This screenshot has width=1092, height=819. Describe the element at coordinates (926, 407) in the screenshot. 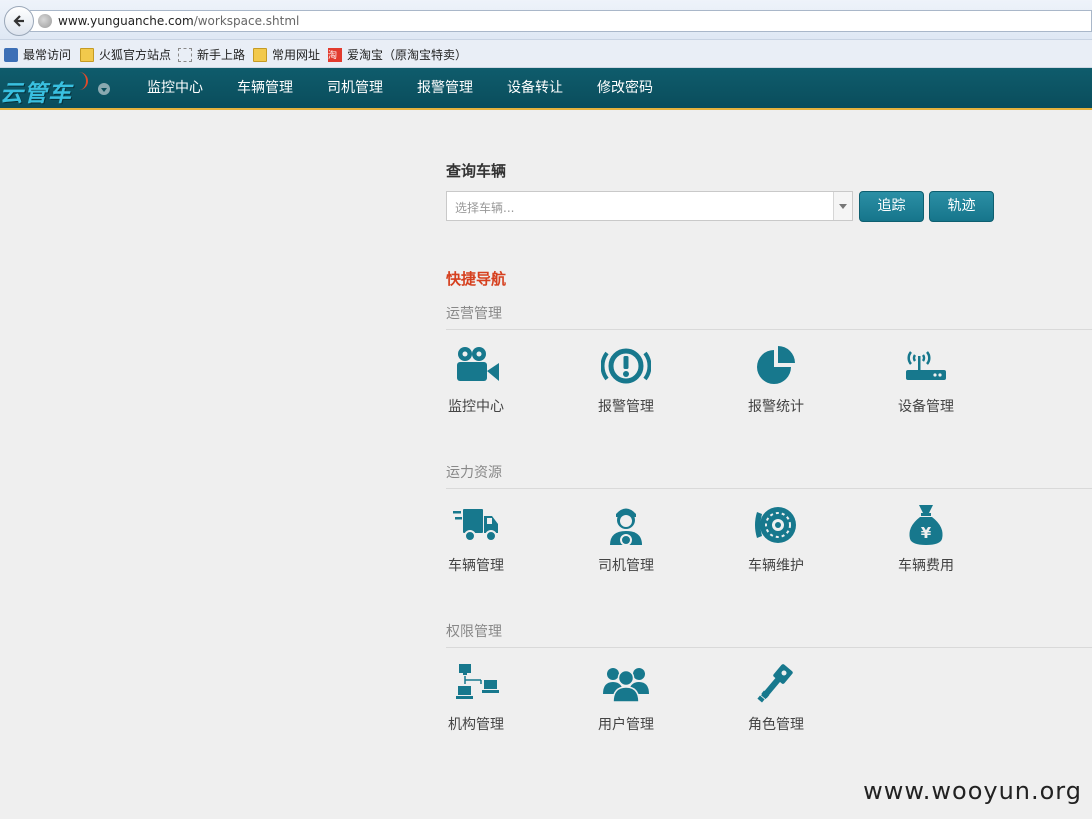

I see `tile-label: 设备管理` at that location.